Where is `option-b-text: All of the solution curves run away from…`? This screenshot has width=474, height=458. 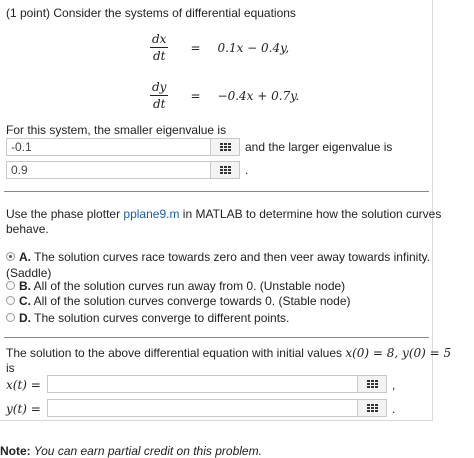
option-b-text: All of the solution curves run away from… is located at coordinates (189, 286).